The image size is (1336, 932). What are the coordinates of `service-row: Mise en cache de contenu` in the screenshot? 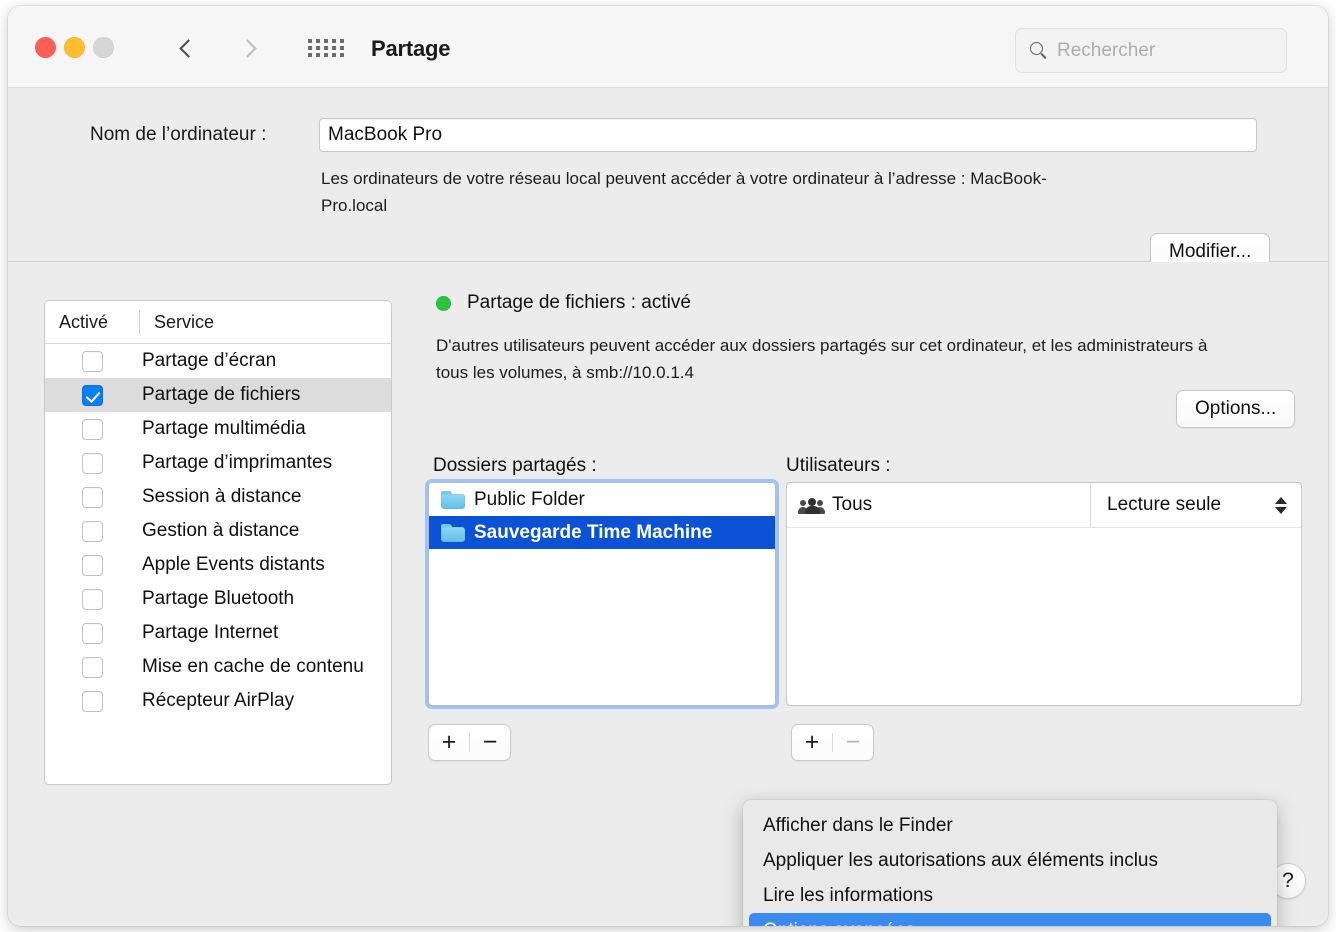 It's located at (218, 667).